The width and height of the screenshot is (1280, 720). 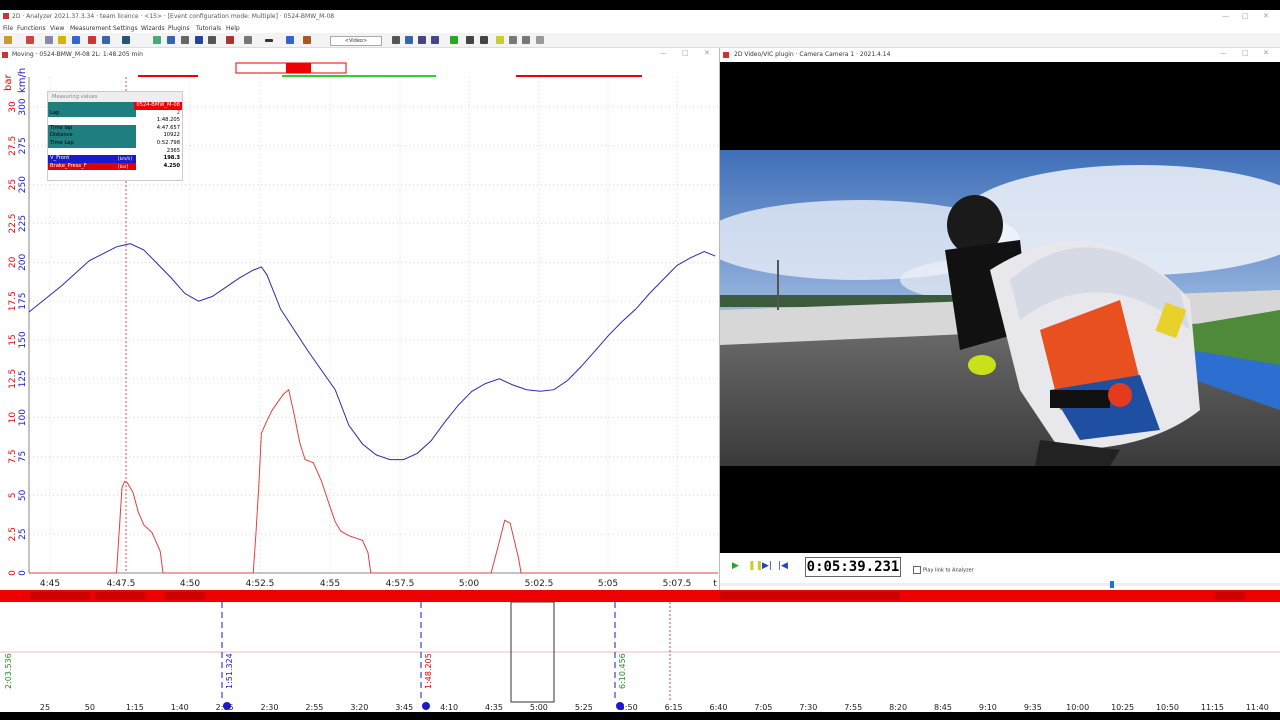 I want to click on measuring-row: Brake_Press_F [bar] 4.250, so click(x=115, y=166).